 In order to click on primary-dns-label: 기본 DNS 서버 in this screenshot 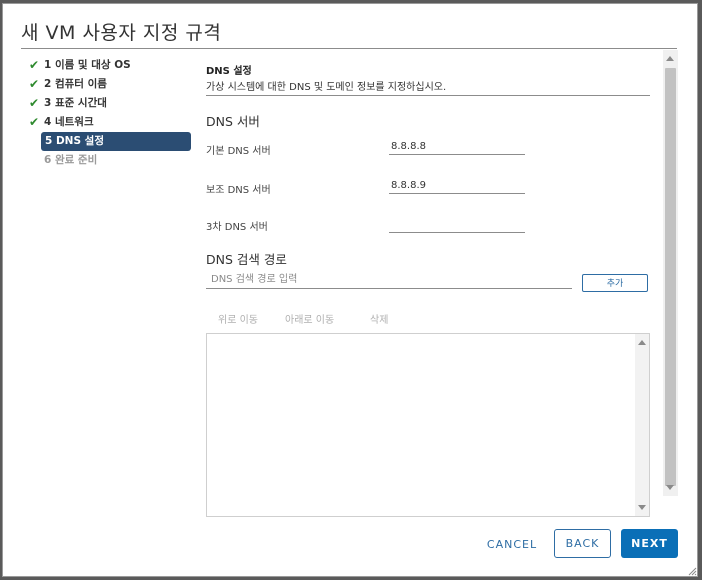, I will do `click(238, 151)`.